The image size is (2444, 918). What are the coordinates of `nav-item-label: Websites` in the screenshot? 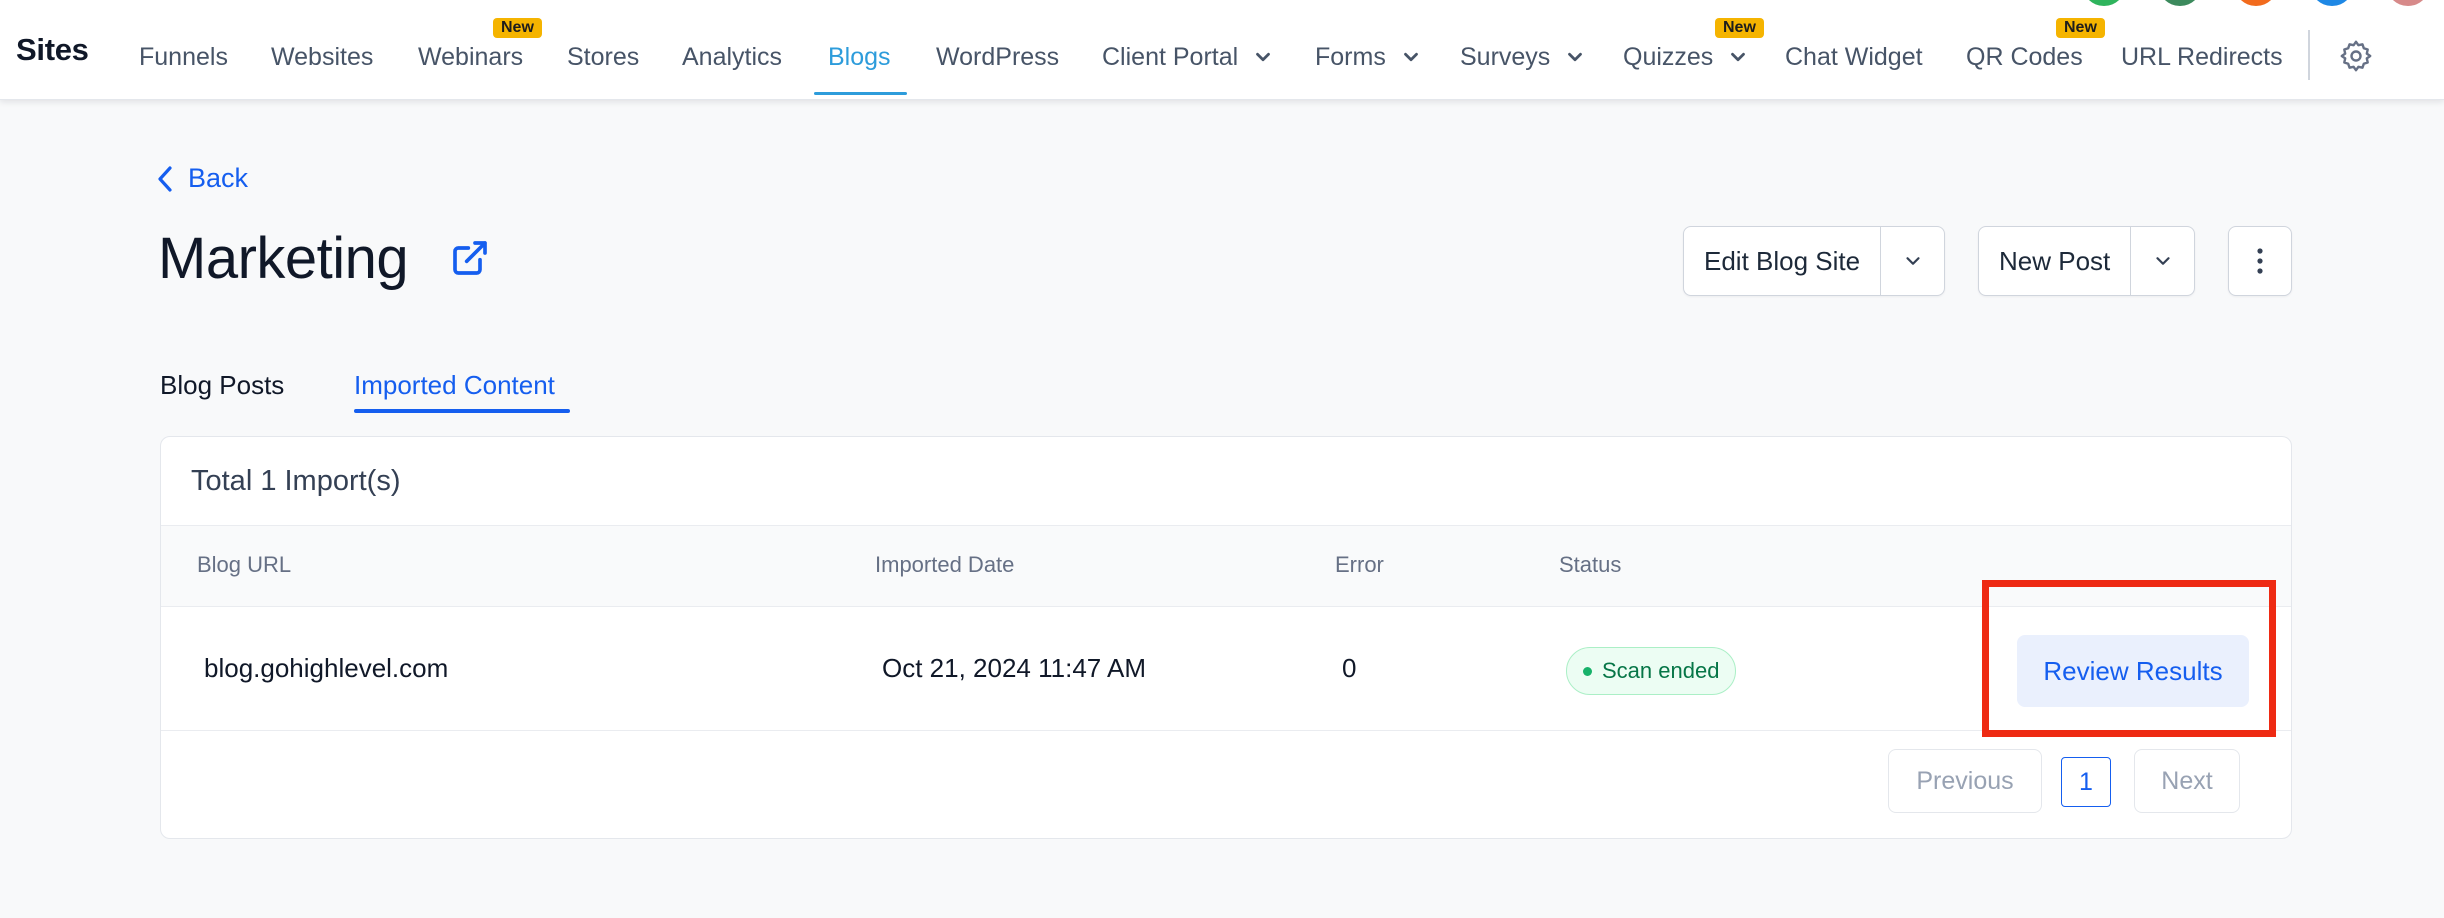 It's located at (322, 56).